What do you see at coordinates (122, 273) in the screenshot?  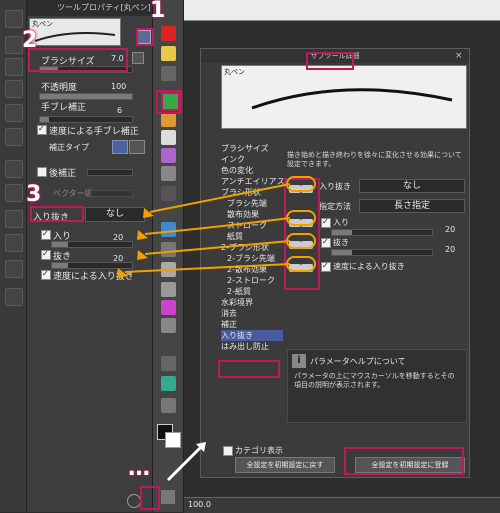 I see `arrowhead-speed` at bounding box center [122, 273].